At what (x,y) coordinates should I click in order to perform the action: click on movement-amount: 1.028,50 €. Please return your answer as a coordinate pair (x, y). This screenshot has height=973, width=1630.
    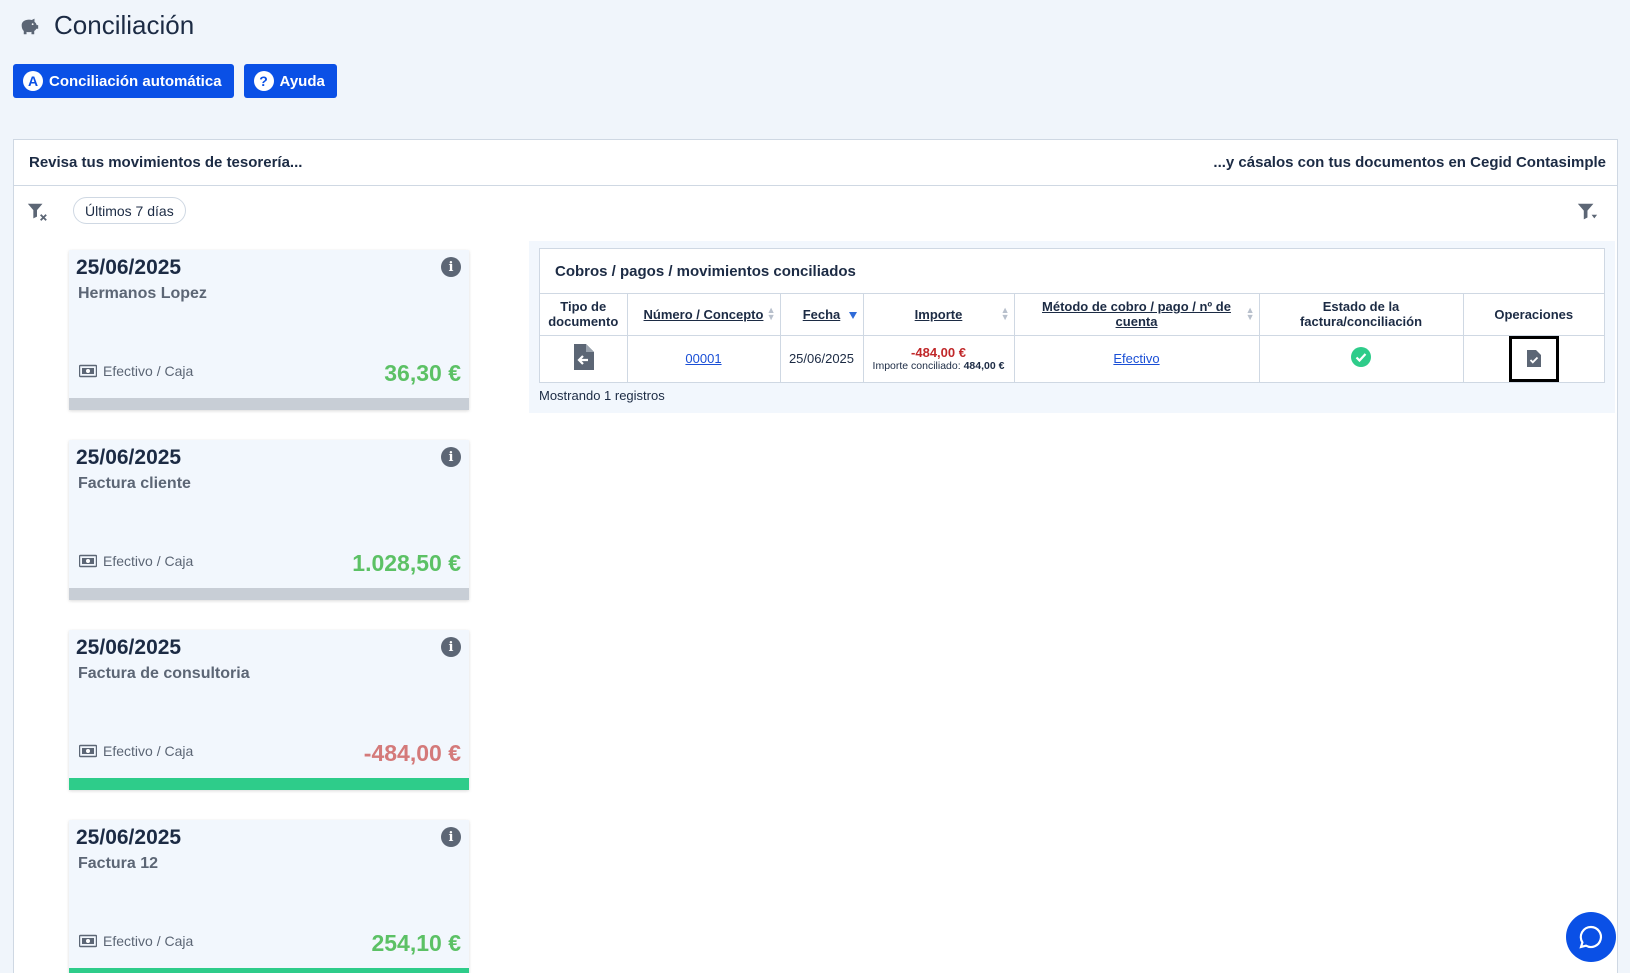
    Looking at the image, I should click on (406, 563).